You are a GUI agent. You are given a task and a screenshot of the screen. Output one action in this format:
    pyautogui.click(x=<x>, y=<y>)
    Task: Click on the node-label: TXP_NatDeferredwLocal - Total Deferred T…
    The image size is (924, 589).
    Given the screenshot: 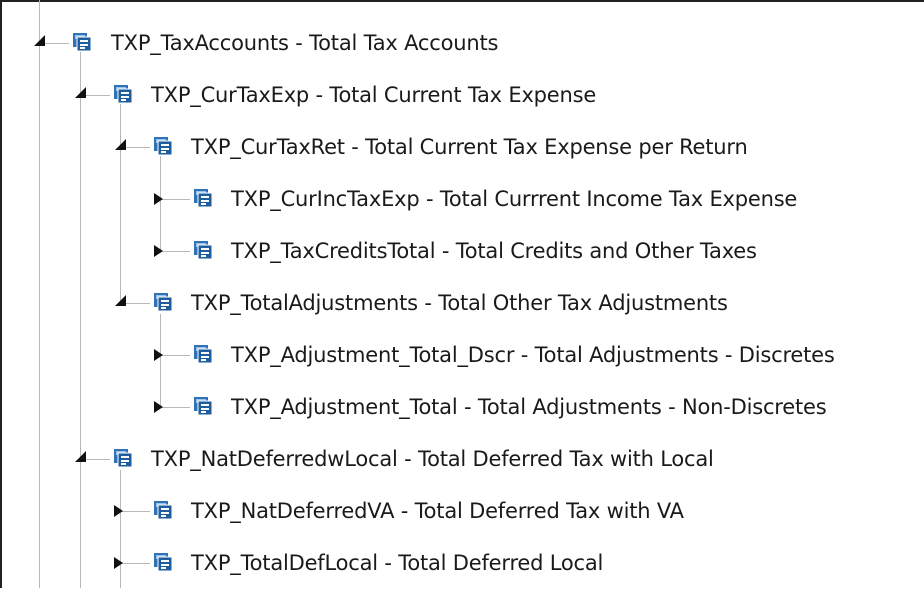 What is the action you would take?
    pyautogui.click(x=432, y=459)
    